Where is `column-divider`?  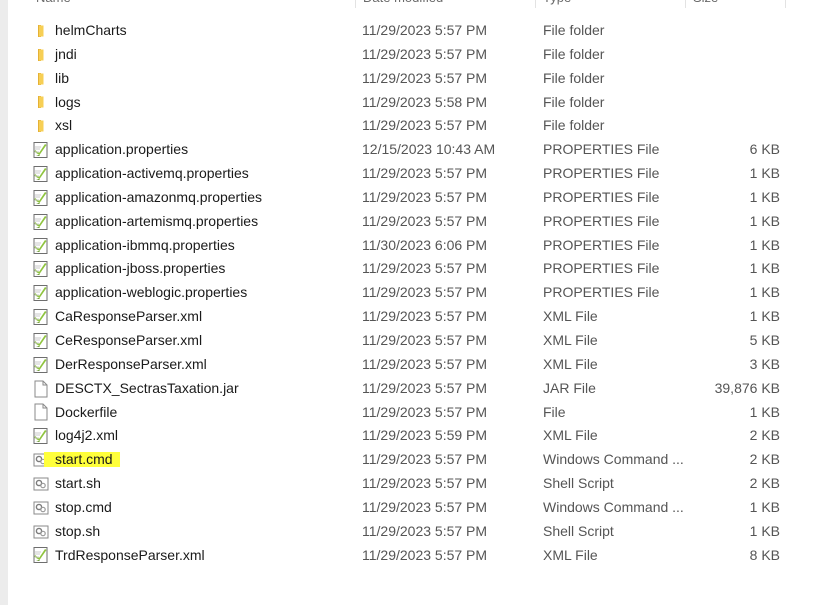
column-divider is located at coordinates (785, 4).